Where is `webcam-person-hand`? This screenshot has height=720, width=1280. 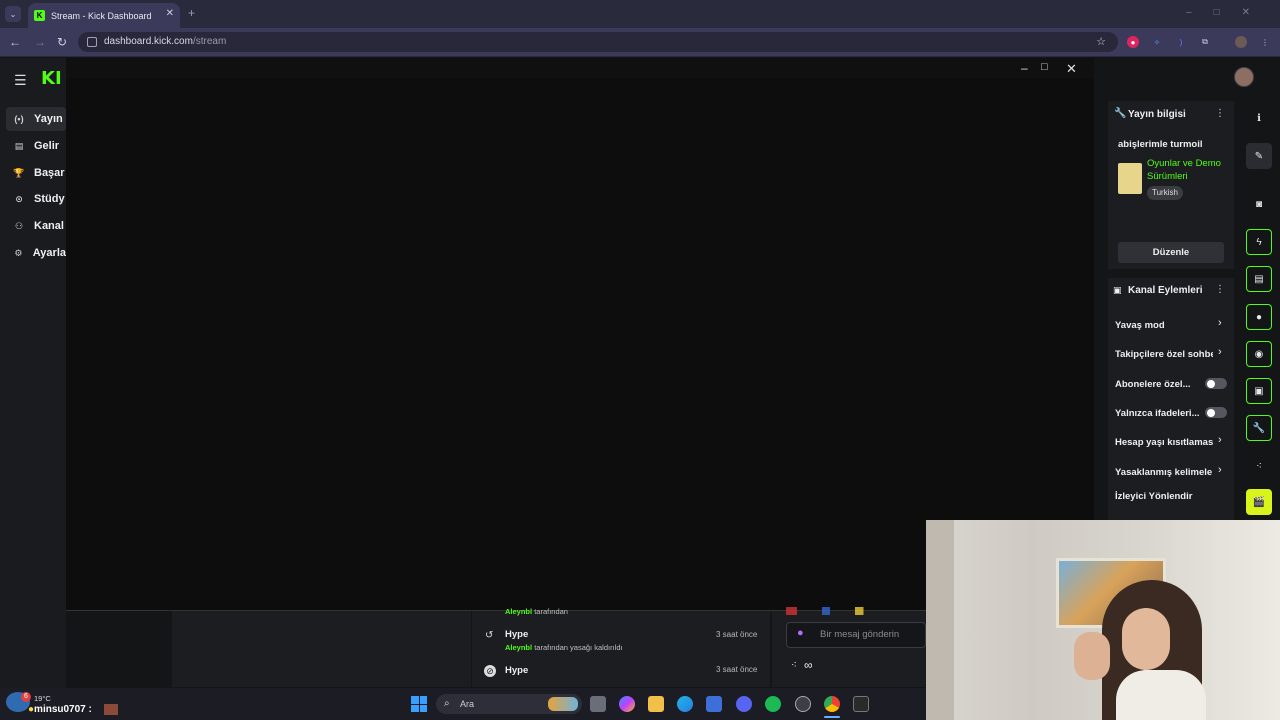
webcam-person-hand is located at coordinates (1092, 656).